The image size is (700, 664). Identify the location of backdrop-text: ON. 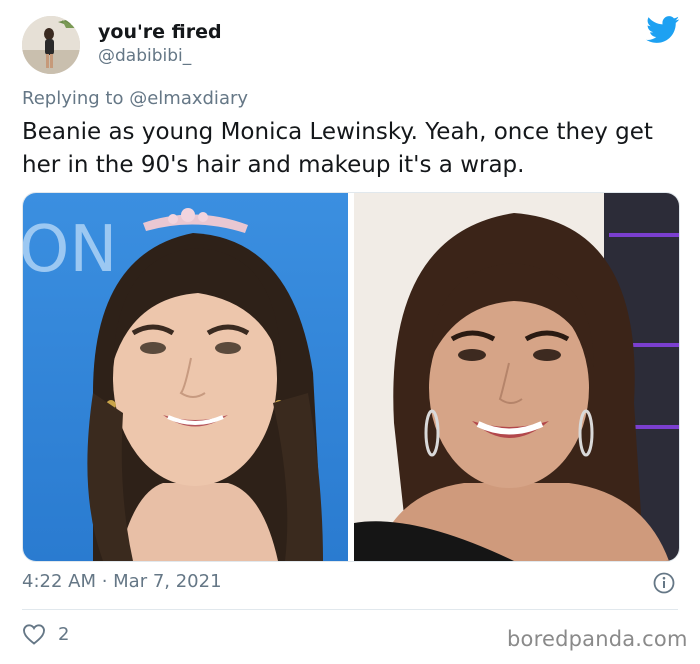
(70, 250).